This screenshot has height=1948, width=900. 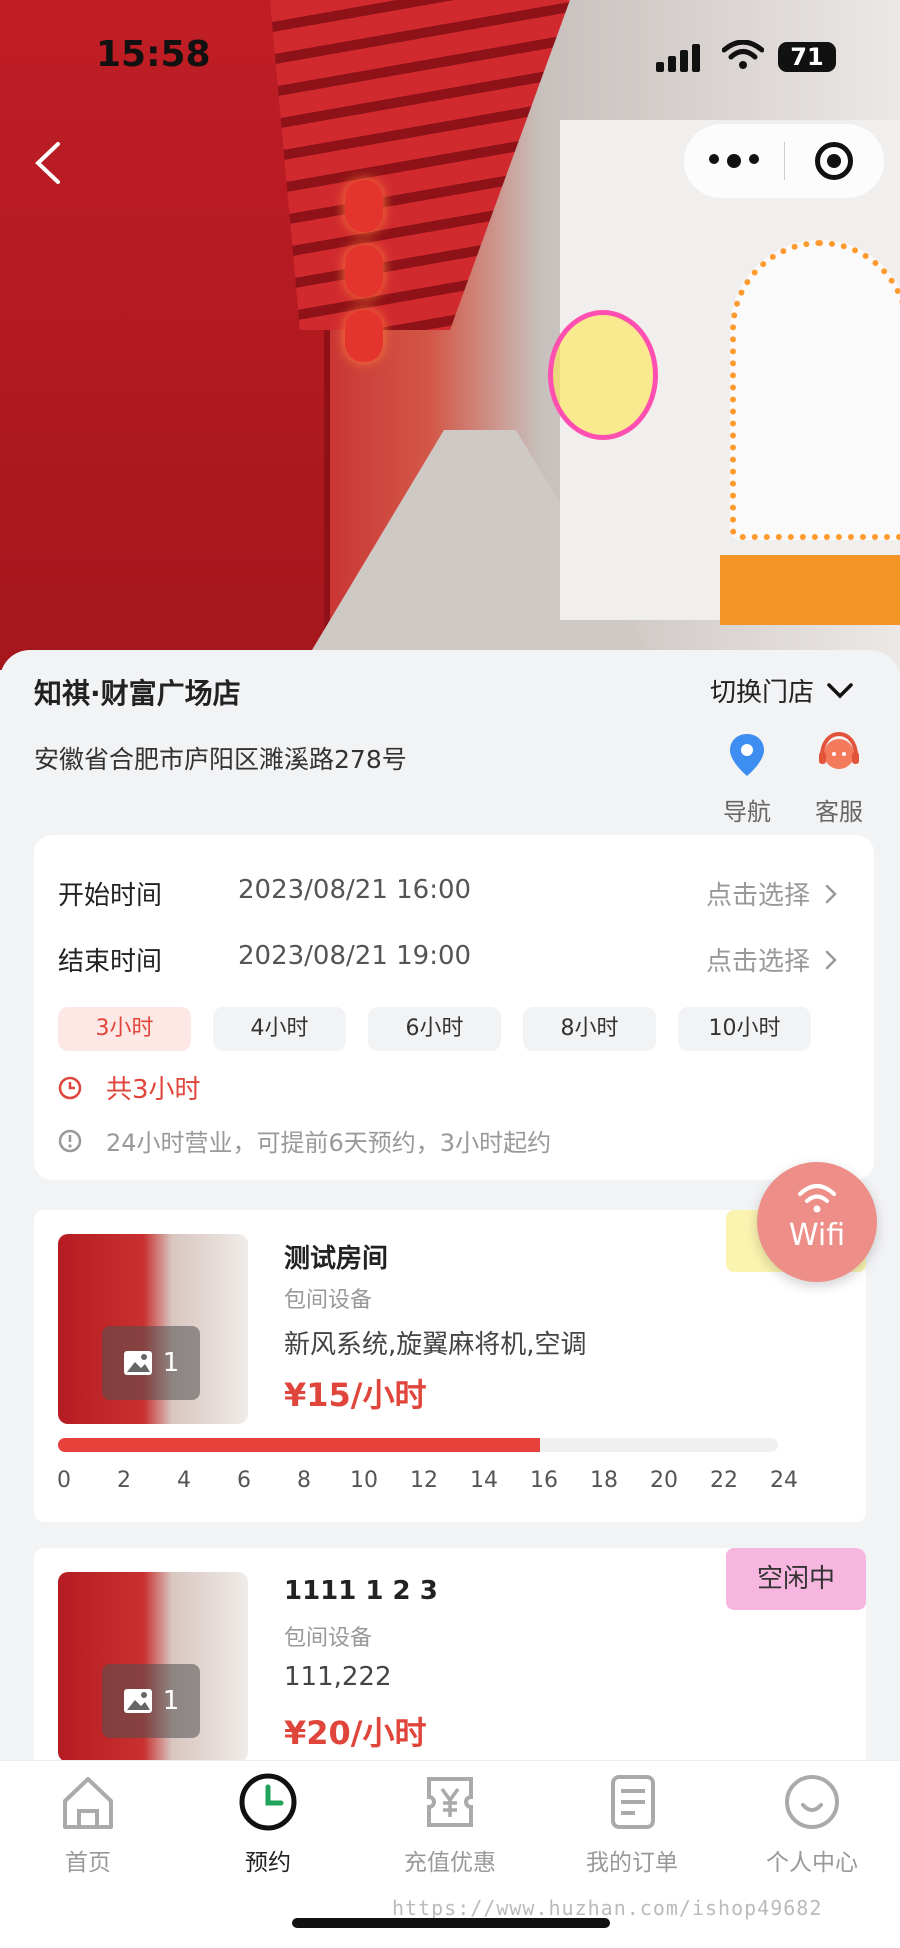 What do you see at coordinates (153, 1090) in the screenshot?
I see `total-duration-text: 共3小时` at bounding box center [153, 1090].